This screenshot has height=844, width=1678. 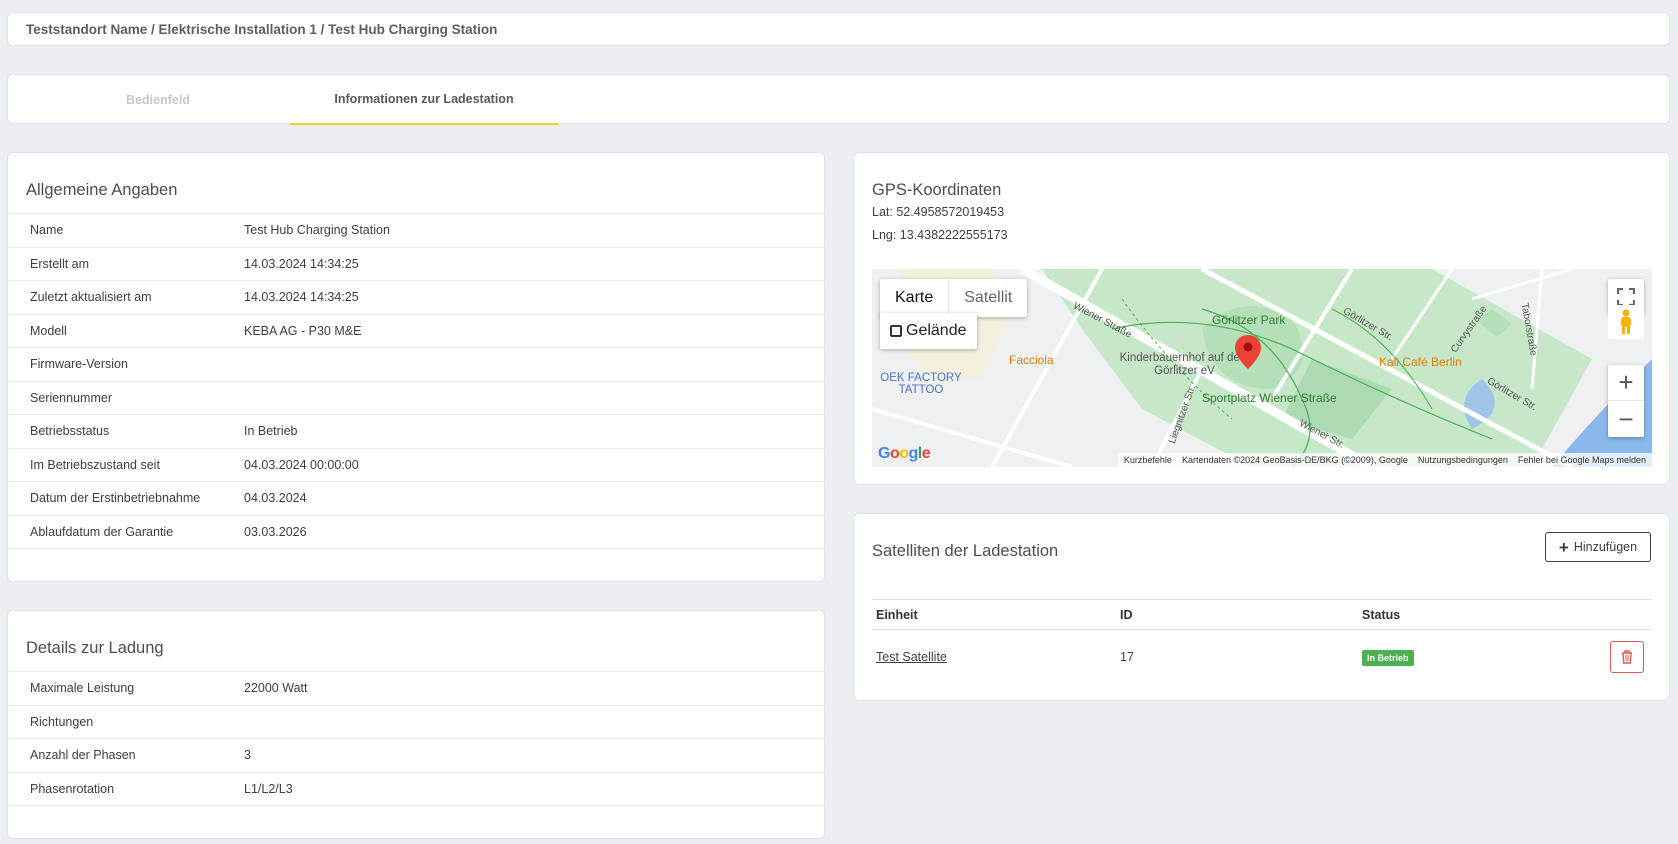 I want to click on tab-informationen: Informationen zur Ladestation, so click(x=424, y=100).